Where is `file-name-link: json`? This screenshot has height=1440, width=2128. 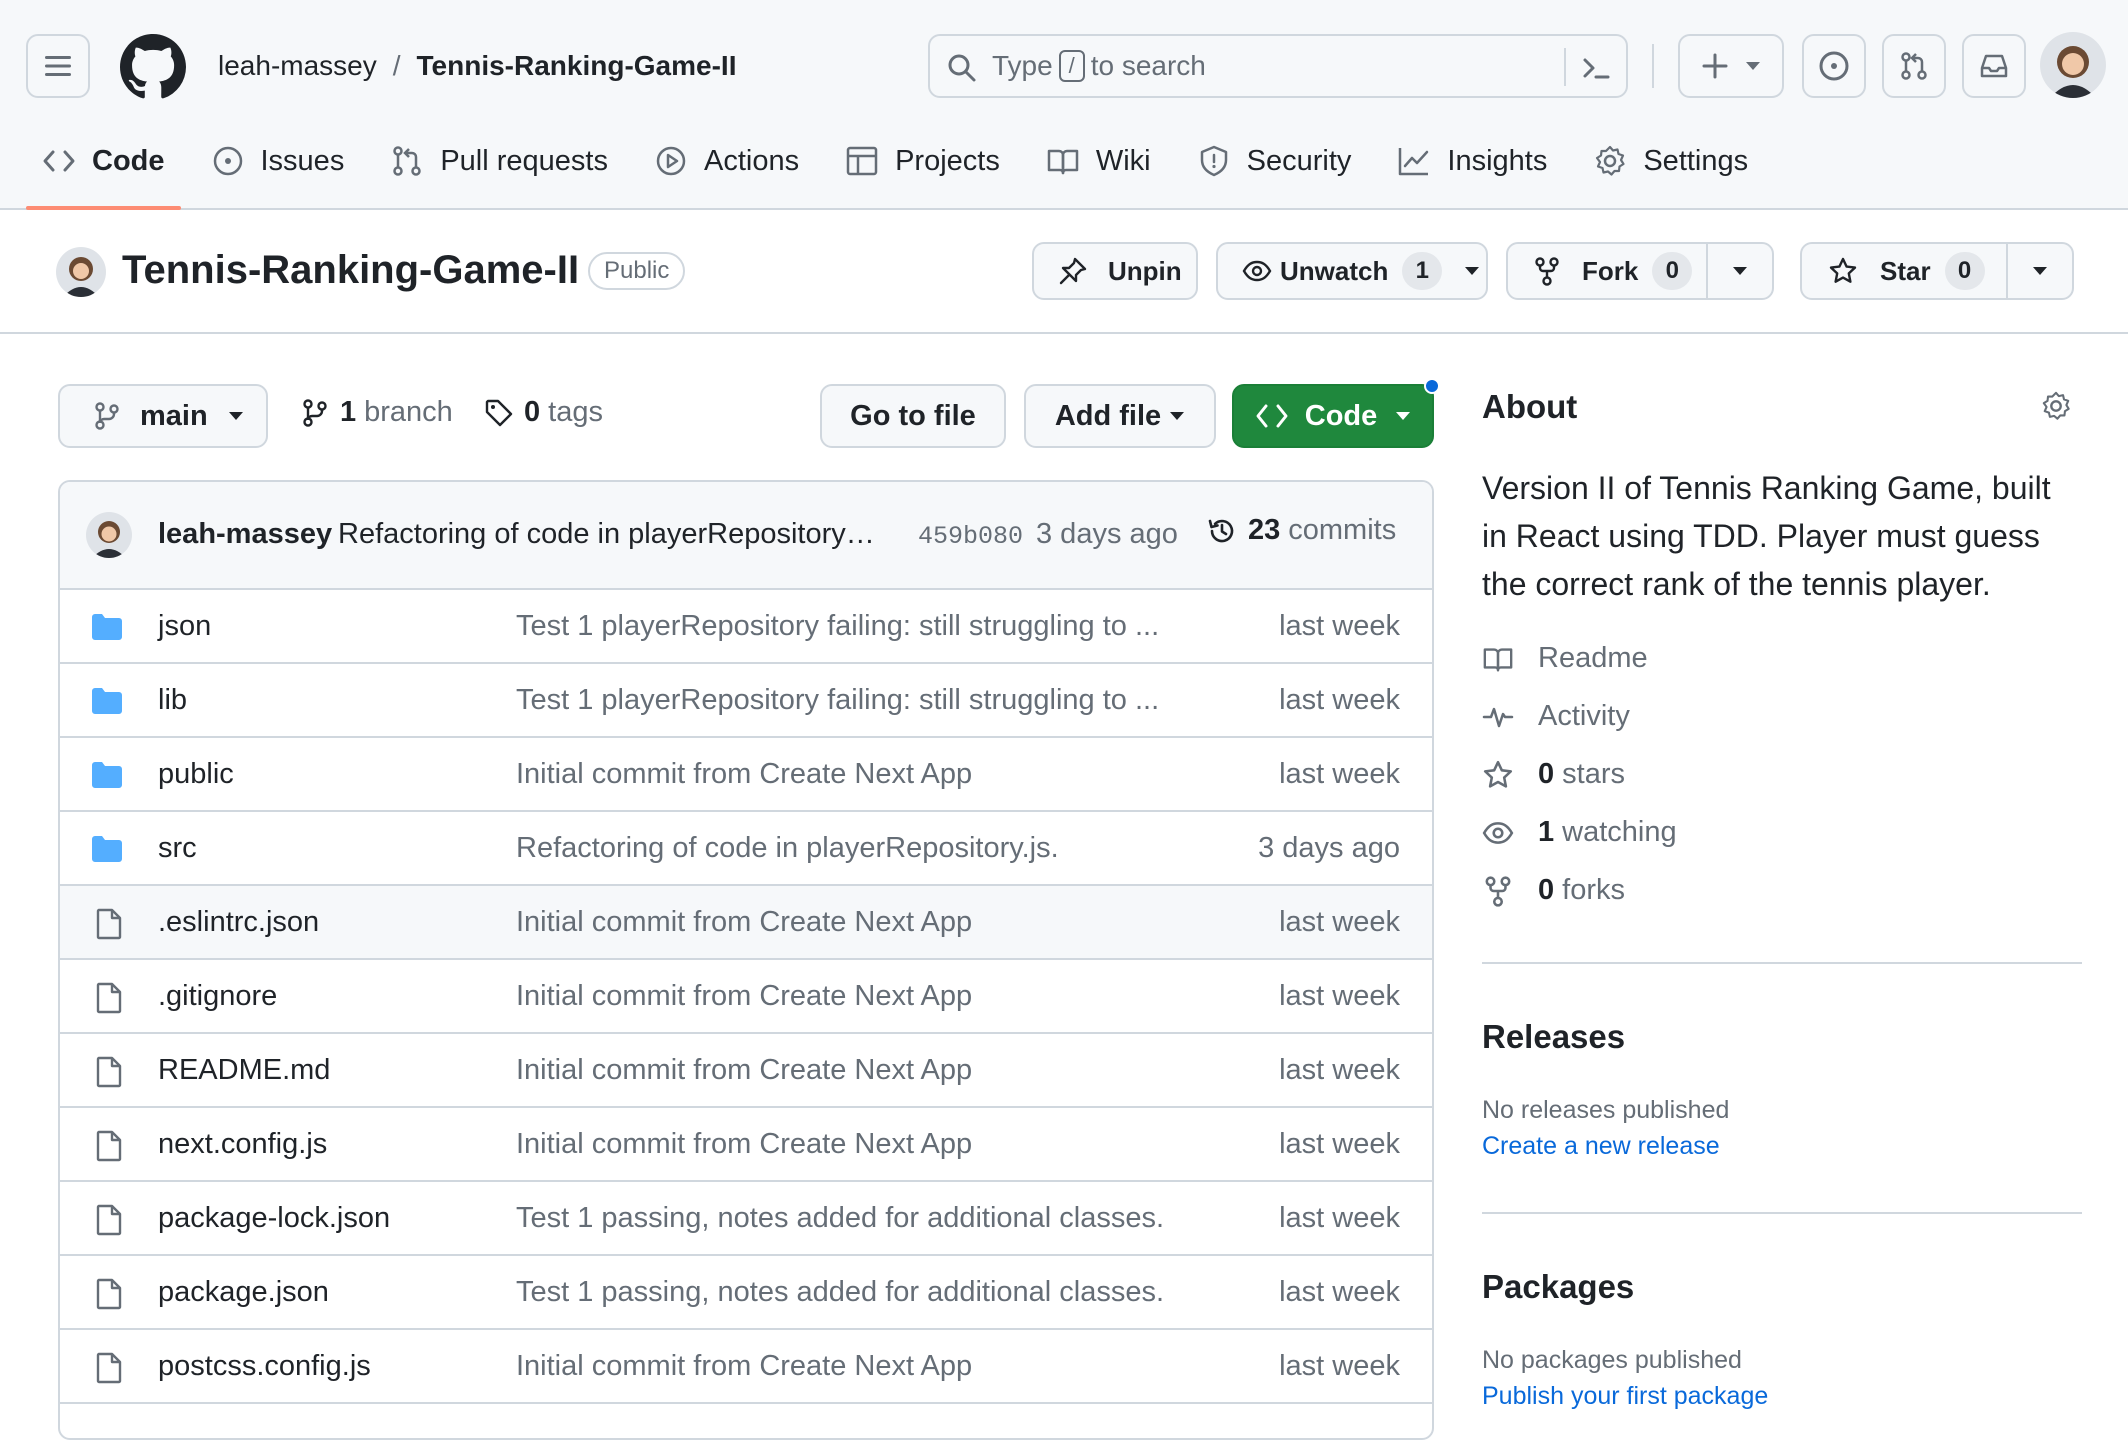 file-name-link: json is located at coordinates (184, 626).